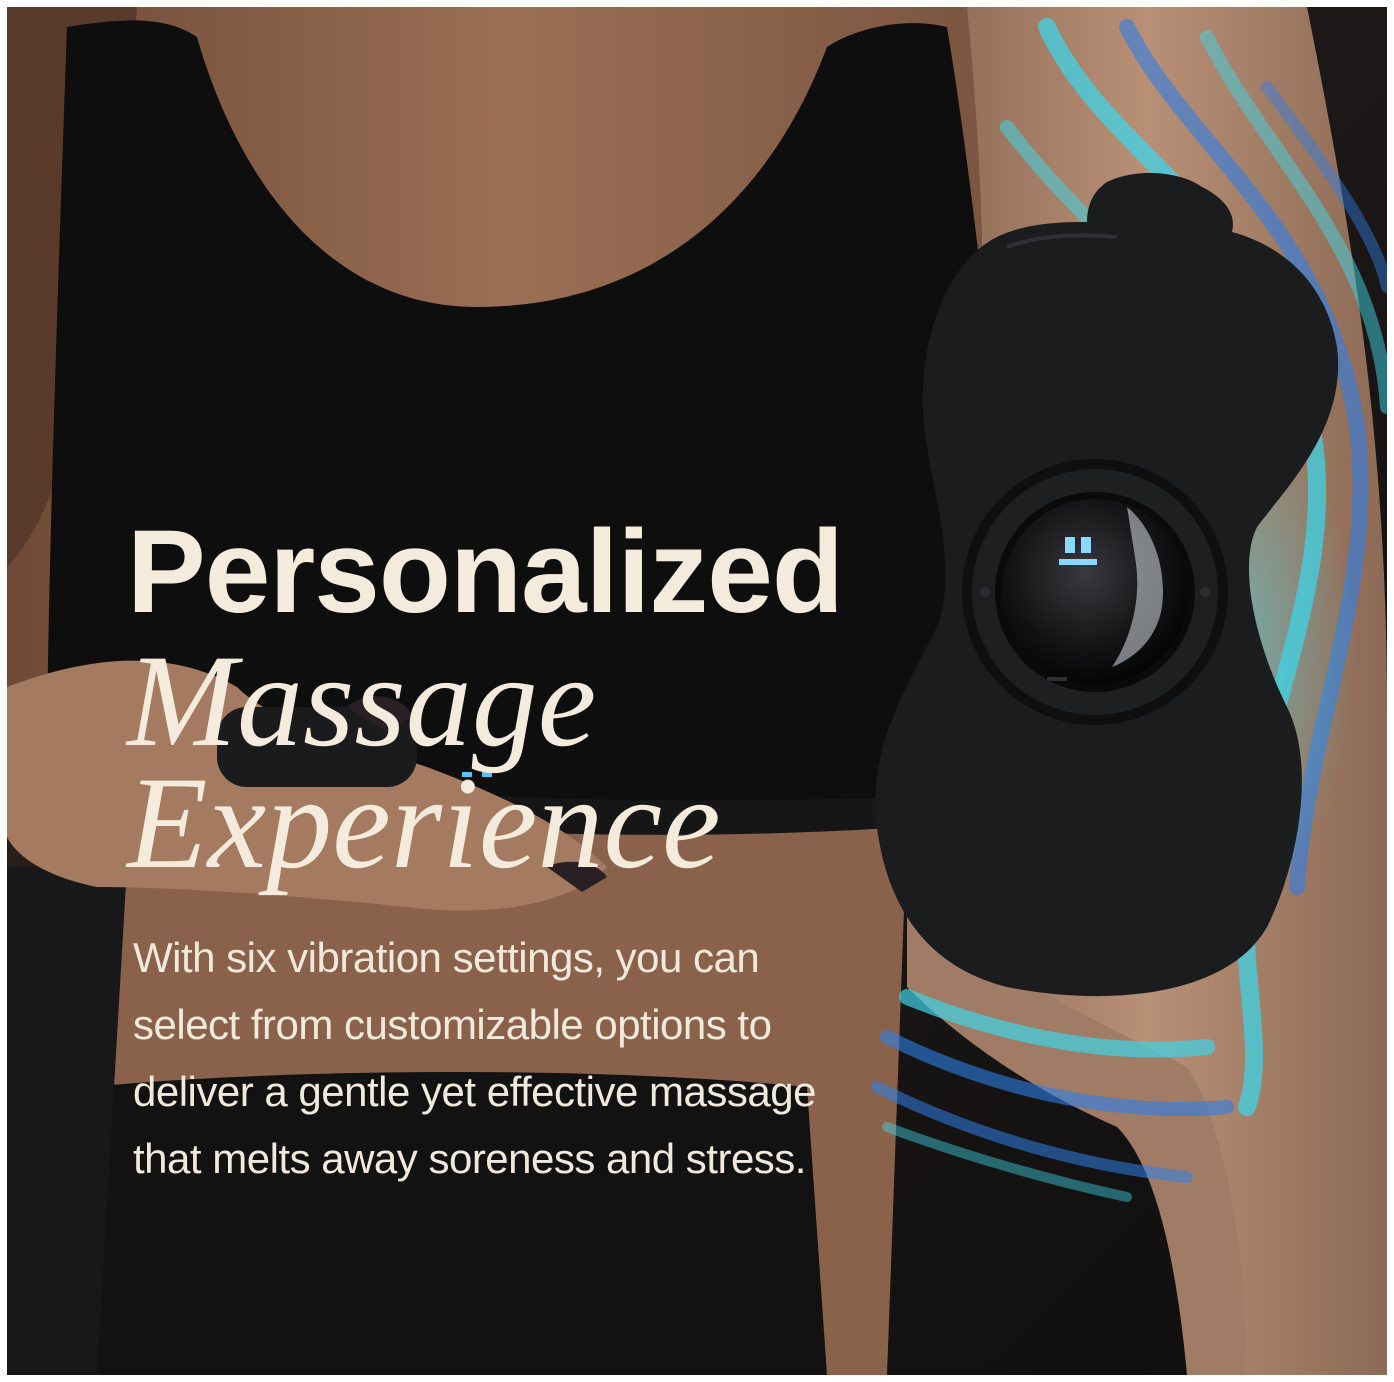 The image size is (1394, 1382). What do you see at coordinates (485, 572) in the screenshot?
I see `heading-personalized: Personalized` at bounding box center [485, 572].